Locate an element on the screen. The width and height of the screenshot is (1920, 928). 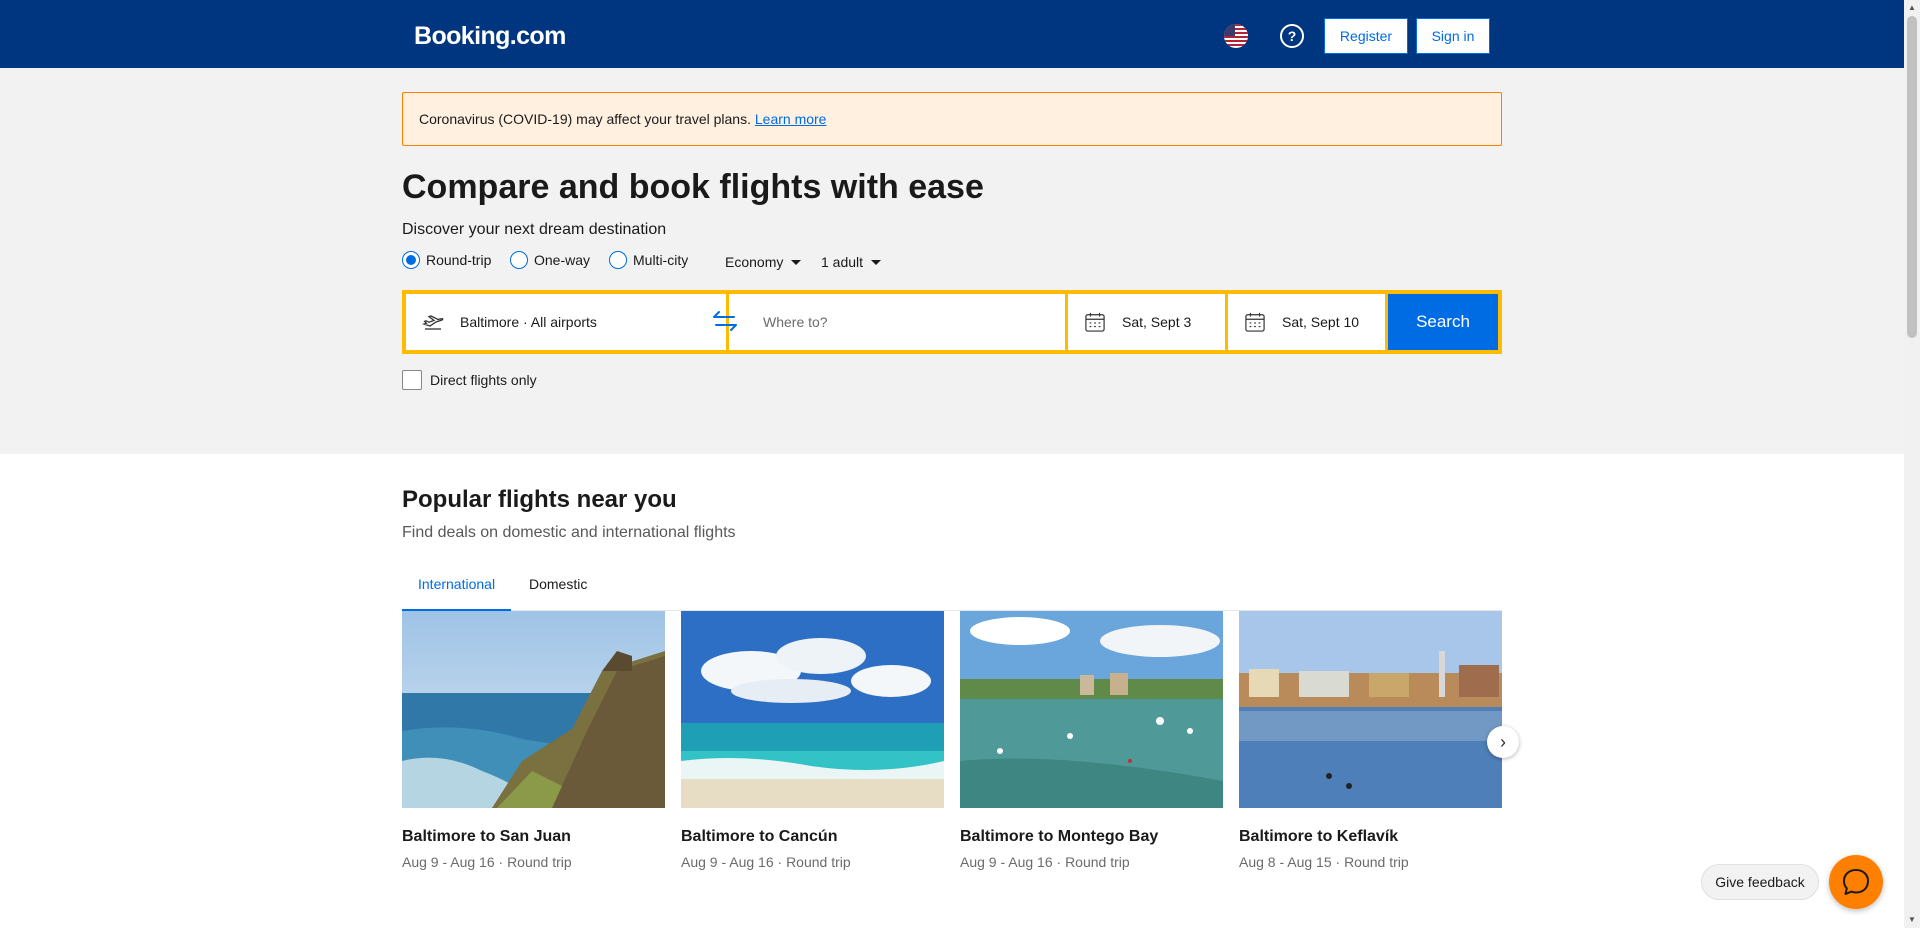
passengers-value: 1 adult is located at coordinates (842, 262).